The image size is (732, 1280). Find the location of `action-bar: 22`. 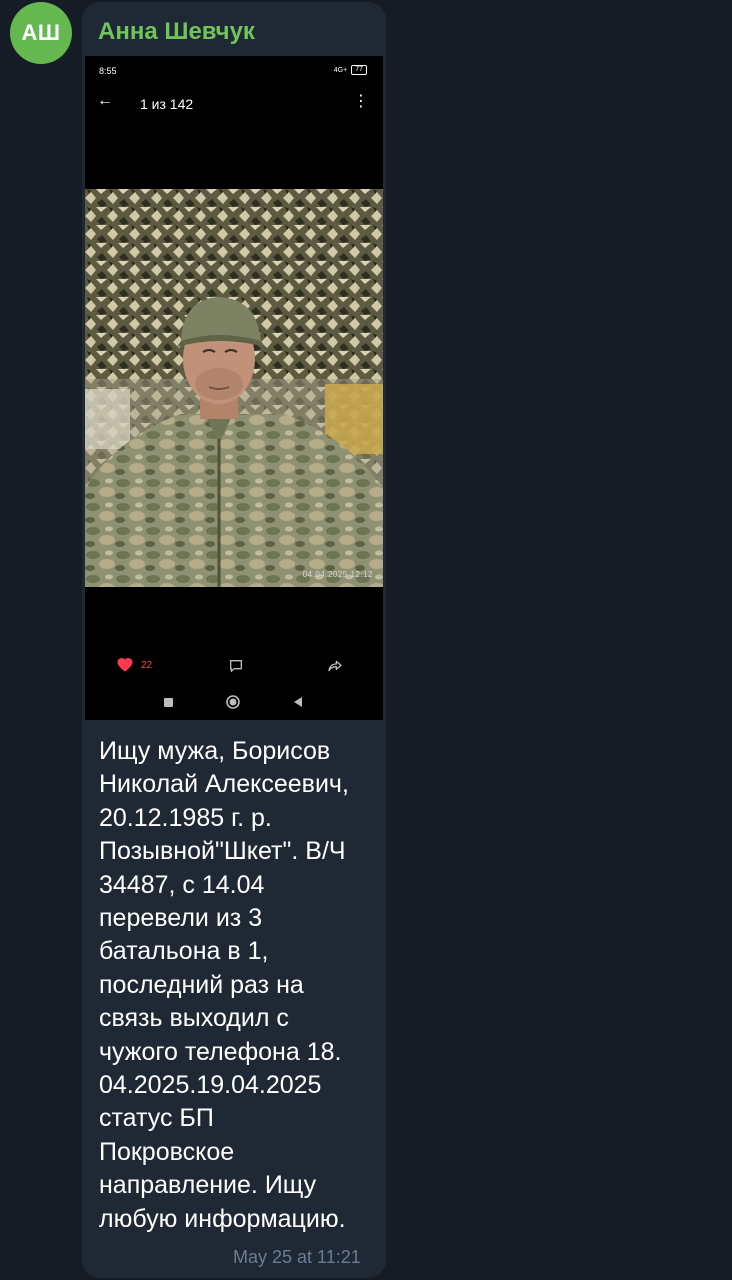

action-bar: 22 is located at coordinates (234, 667).